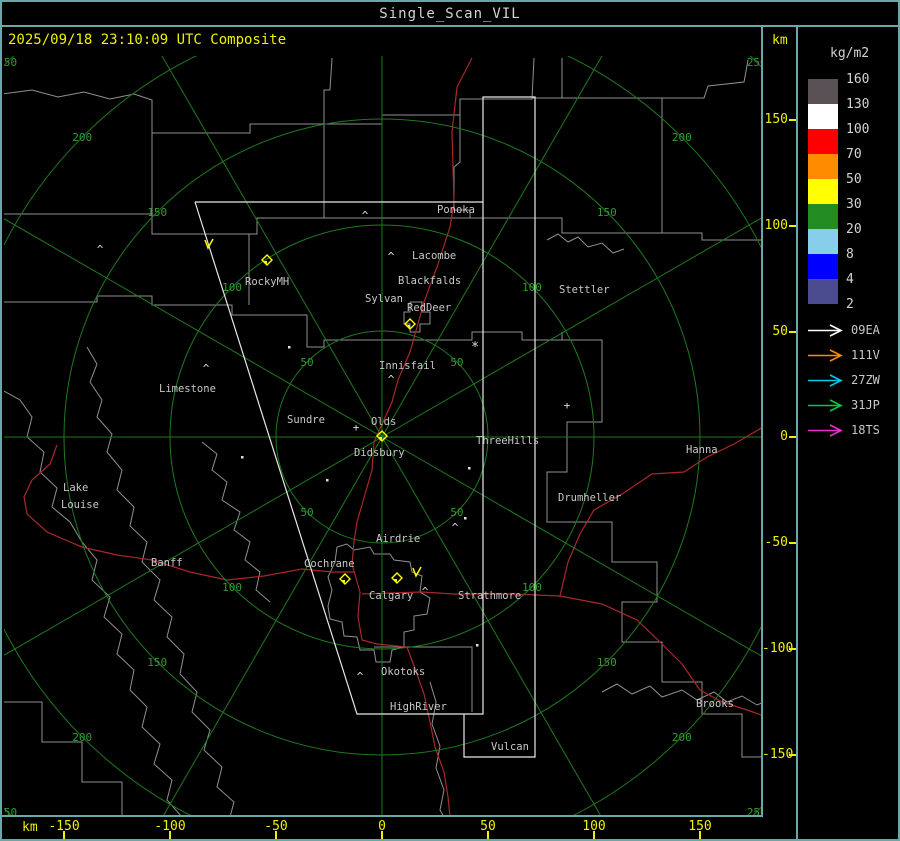 The image size is (900, 841). What do you see at coordinates (776, 225) in the screenshot?
I see `y-axis-tick-label: 100` at bounding box center [776, 225].